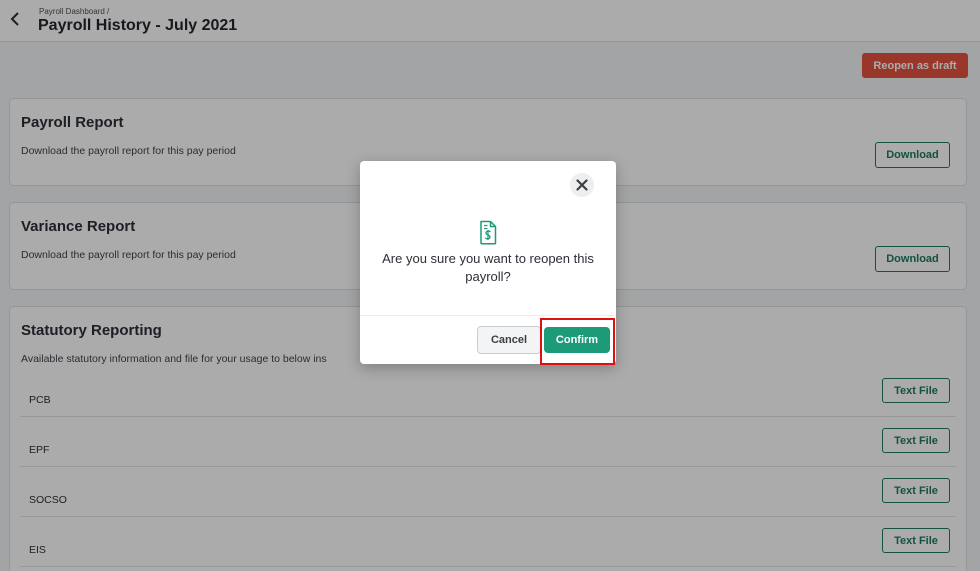 This screenshot has height=571, width=980. I want to click on dialog-divider, so click(488, 315).